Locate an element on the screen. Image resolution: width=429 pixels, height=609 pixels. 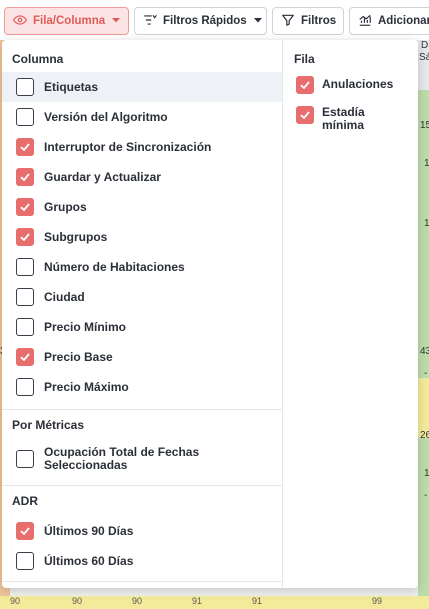
option-estadia-minima: Estadía mínima is located at coordinates (344, 119).